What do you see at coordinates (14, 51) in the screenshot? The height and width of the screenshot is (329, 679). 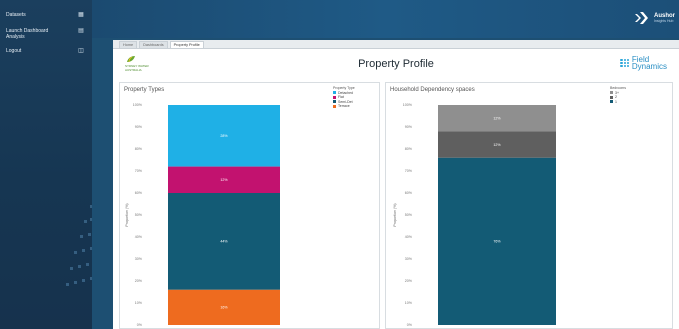 I see `sidebar-item-label: Logout` at bounding box center [14, 51].